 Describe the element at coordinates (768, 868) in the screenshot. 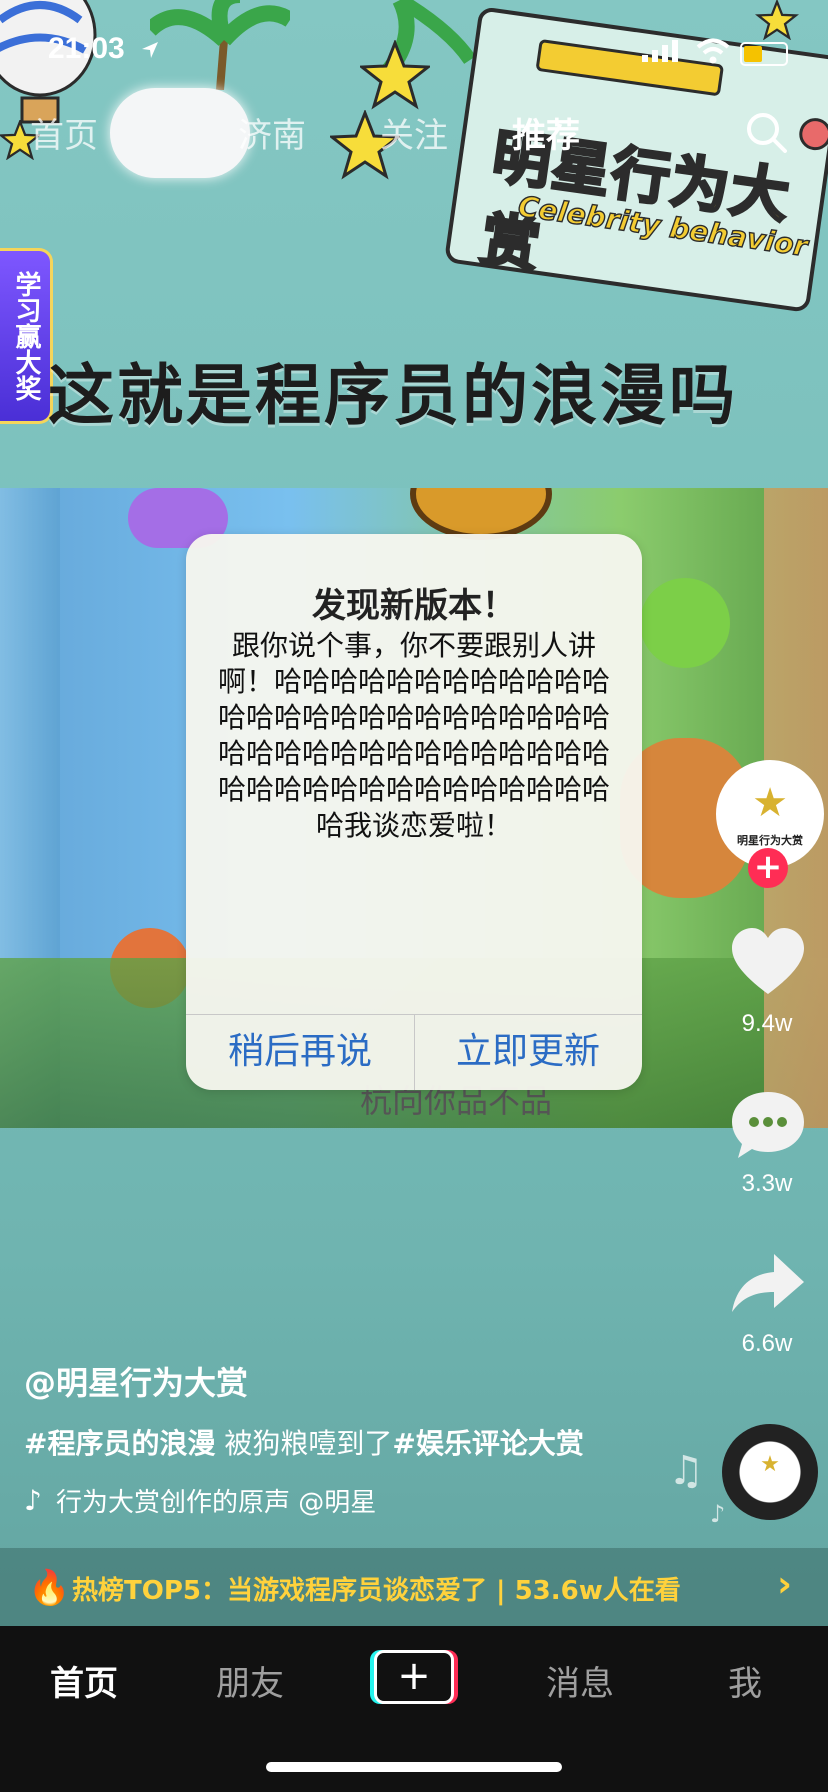

I see `follow-button: +` at that location.